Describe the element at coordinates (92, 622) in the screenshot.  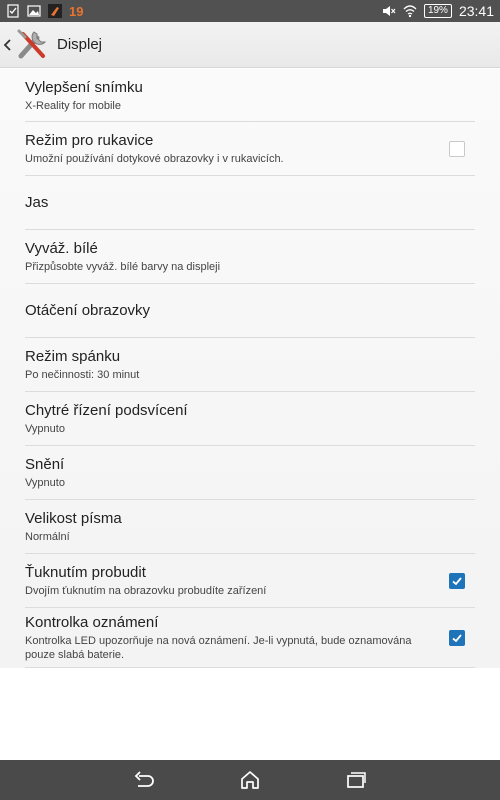
I see `setting-title: Kontrolka oznámení` at that location.